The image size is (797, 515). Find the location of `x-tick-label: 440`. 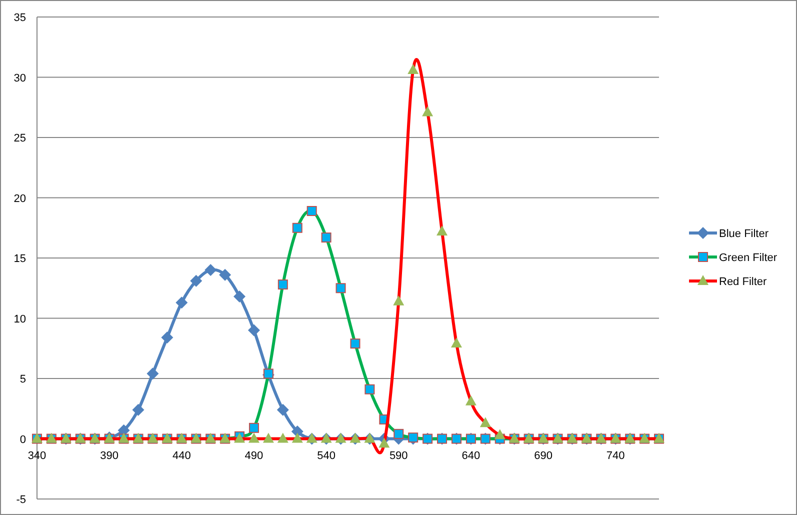

x-tick-label: 440 is located at coordinates (181, 456).